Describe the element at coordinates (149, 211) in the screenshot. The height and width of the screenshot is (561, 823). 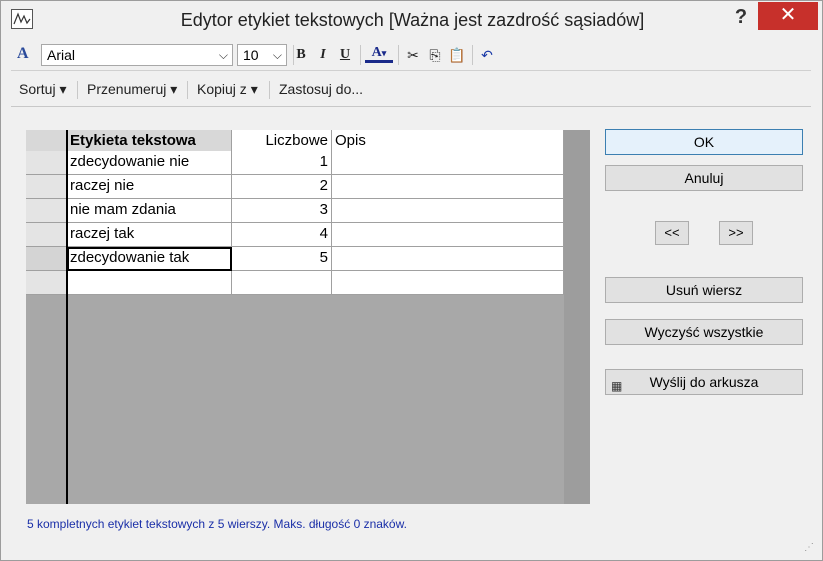
I see `label-cell: nie mam zdania` at that location.